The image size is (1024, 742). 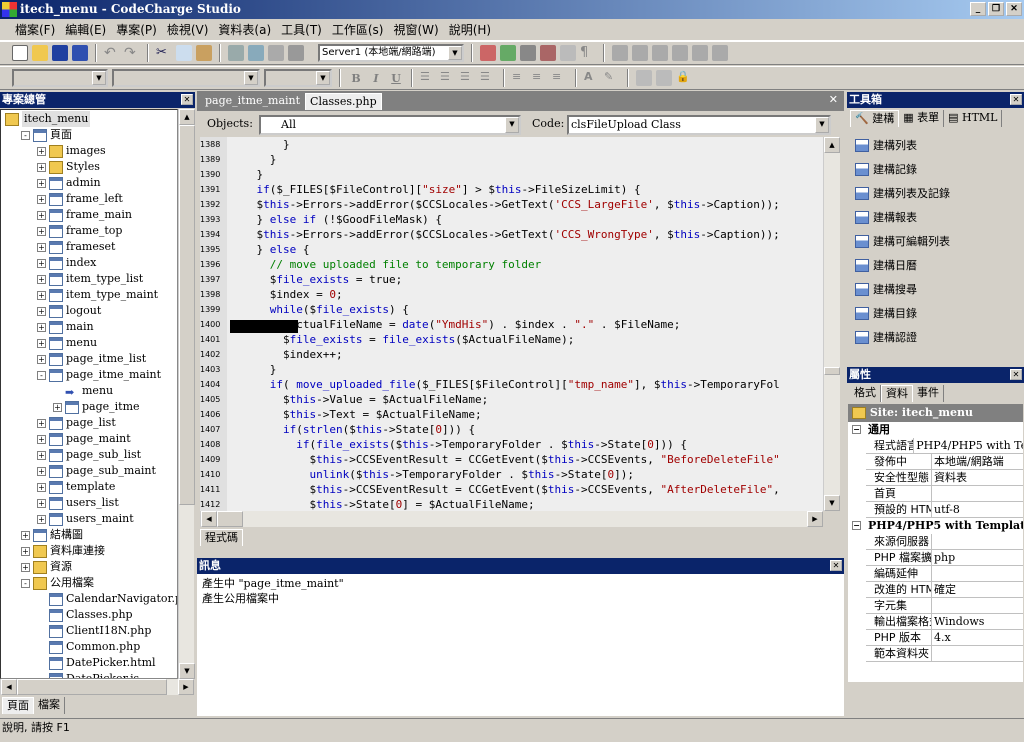 What do you see at coordinates (316, 279) in the screenshot?
I see `code-line: $file_exists = true;` at bounding box center [316, 279].